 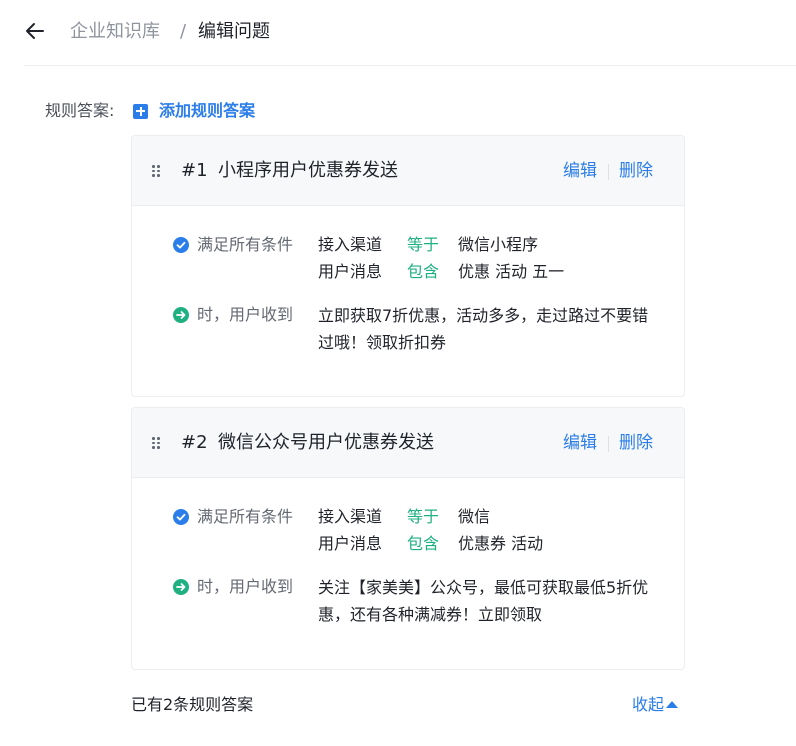 What do you see at coordinates (483, 601) in the screenshot?
I see `reply-text: 关注【家美美】公众号，最低可获取最低5折优惠，还有各种满减券！立即领取` at bounding box center [483, 601].